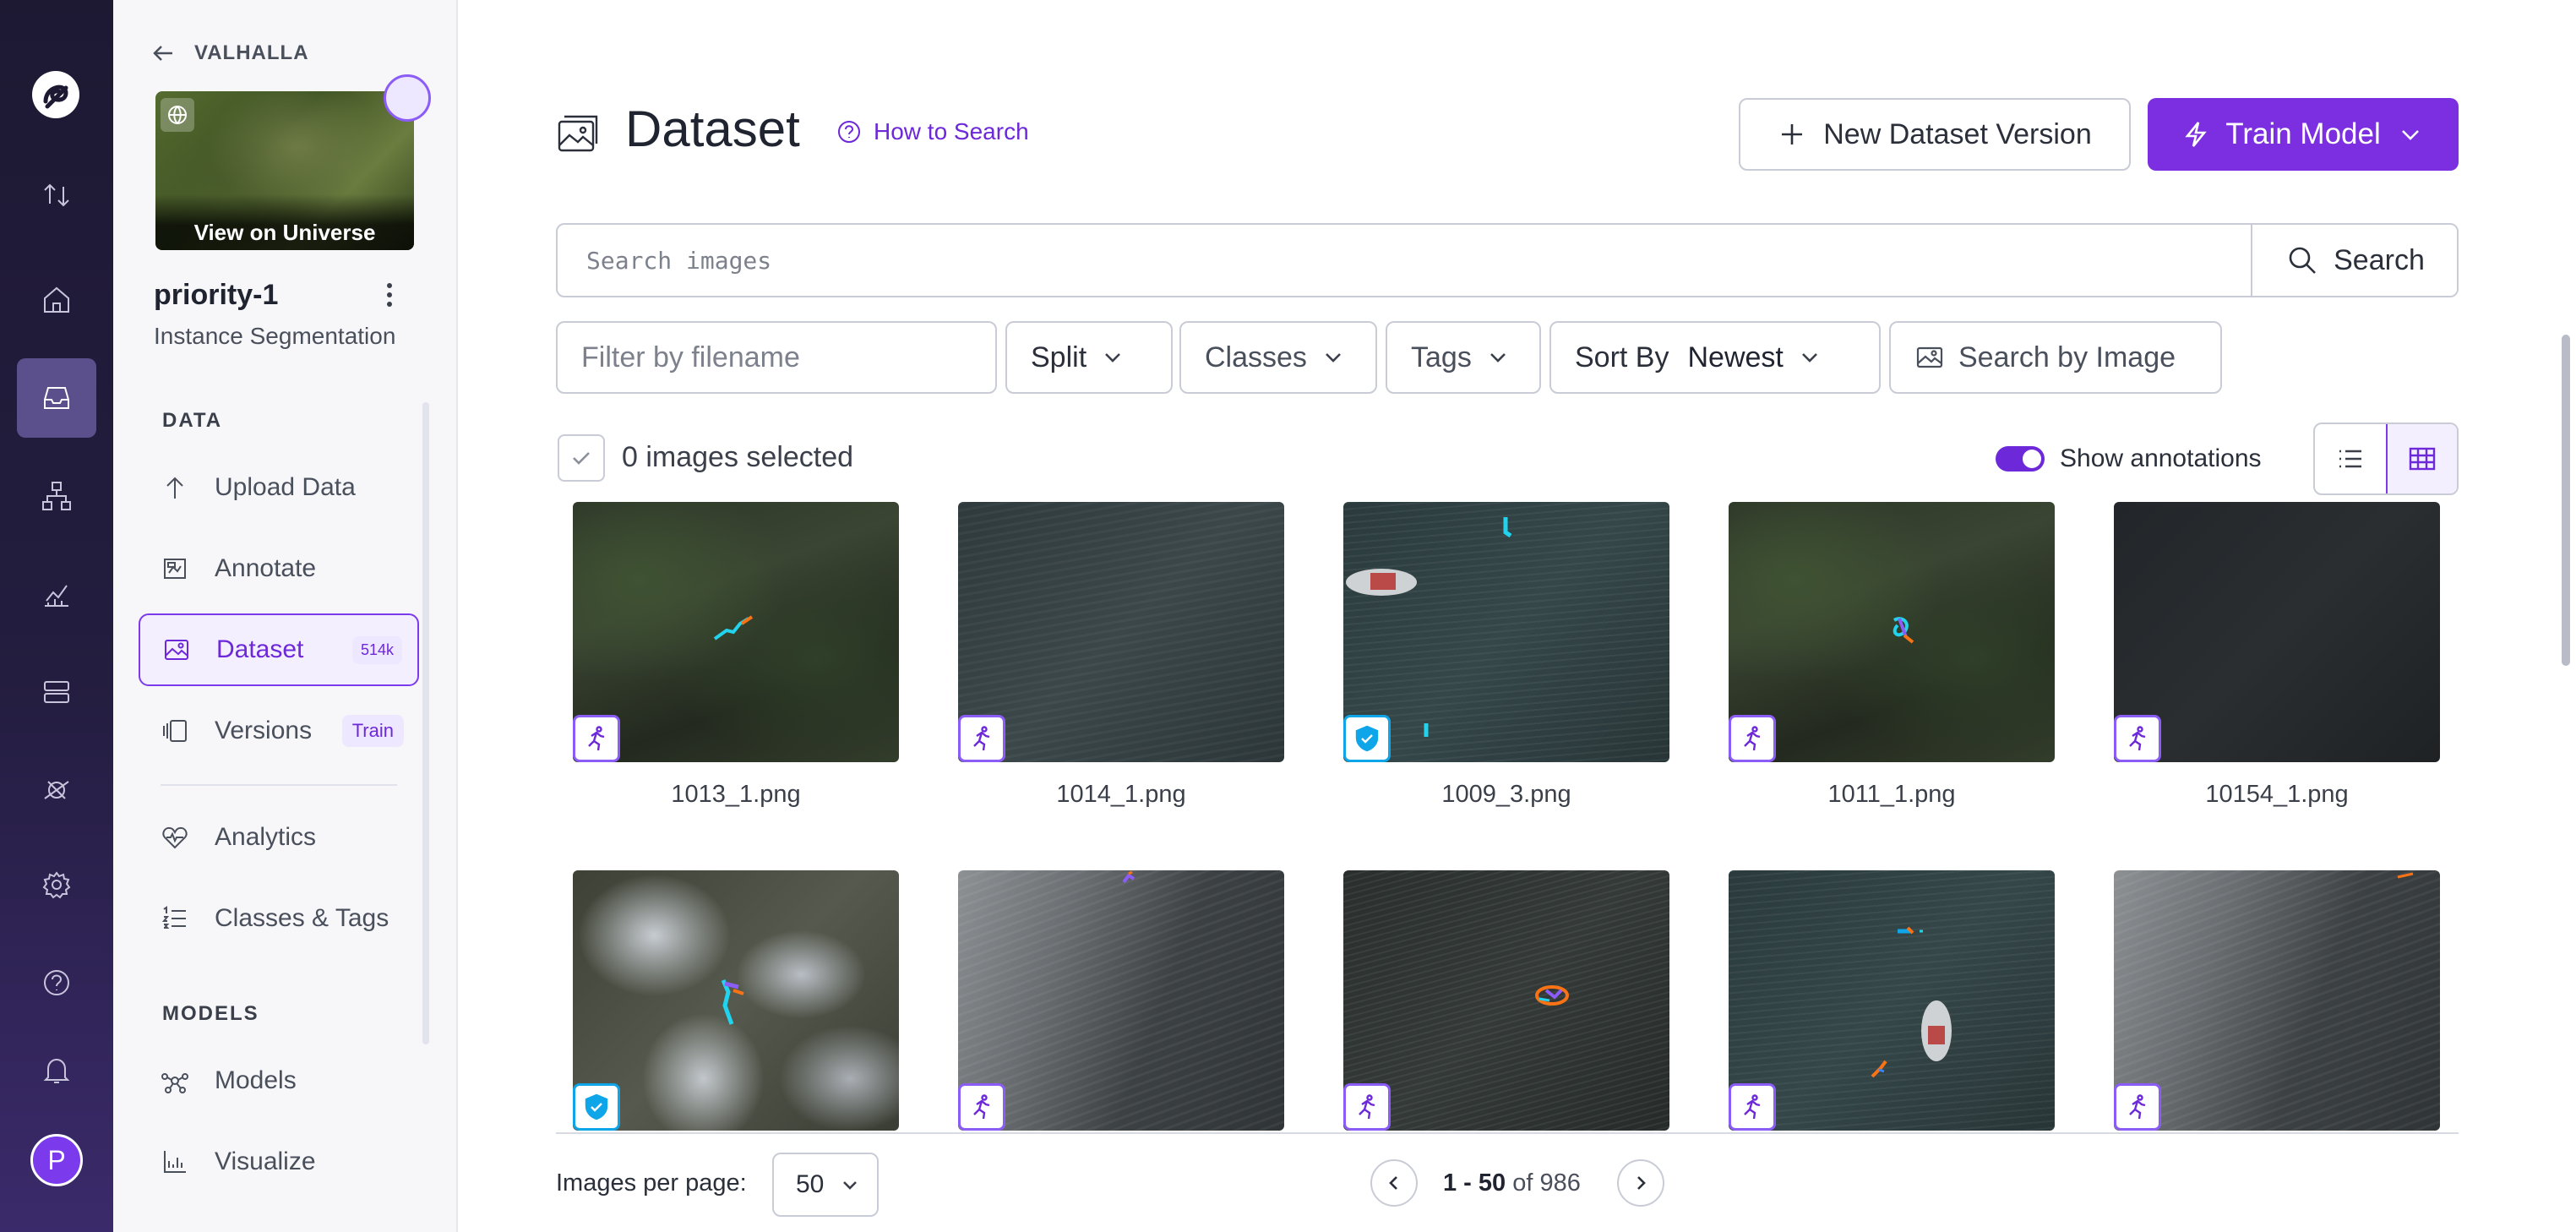 This screenshot has height=1232, width=2576. I want to click on sidebar-item-versions: Versions Train, so click(279, 731).